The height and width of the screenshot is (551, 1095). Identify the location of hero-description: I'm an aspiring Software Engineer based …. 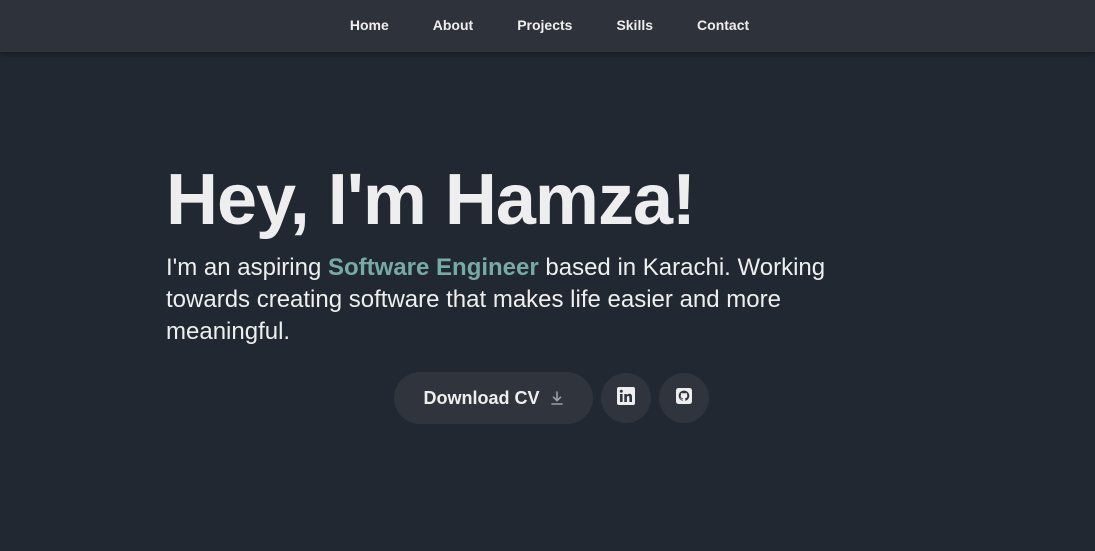
(516, 300).